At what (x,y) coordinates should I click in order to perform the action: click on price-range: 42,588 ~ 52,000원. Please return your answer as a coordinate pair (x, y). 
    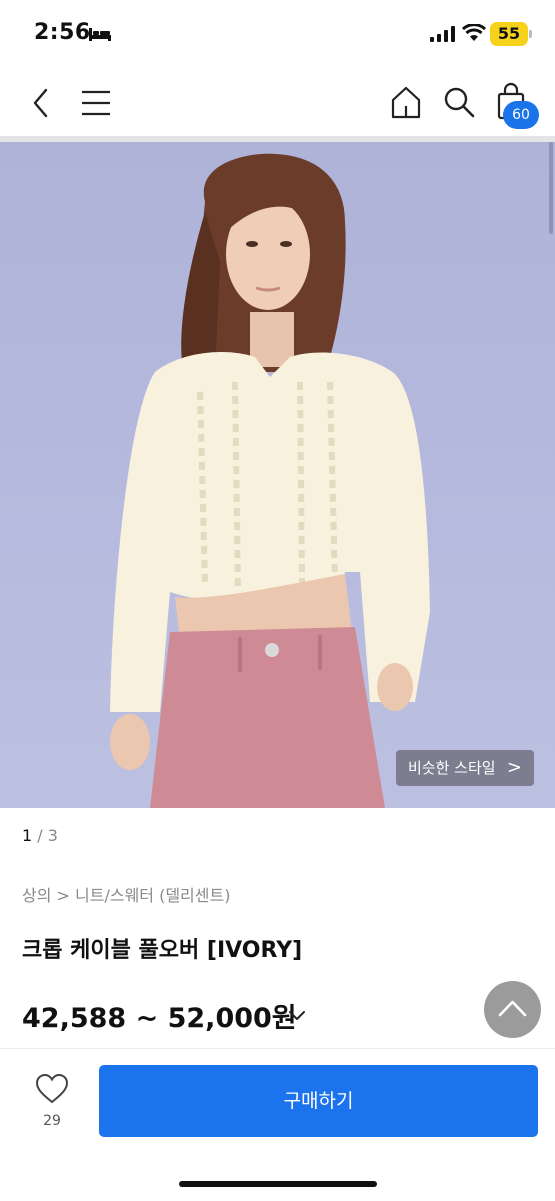
    Looking at the image, I should click on (159, 1018).